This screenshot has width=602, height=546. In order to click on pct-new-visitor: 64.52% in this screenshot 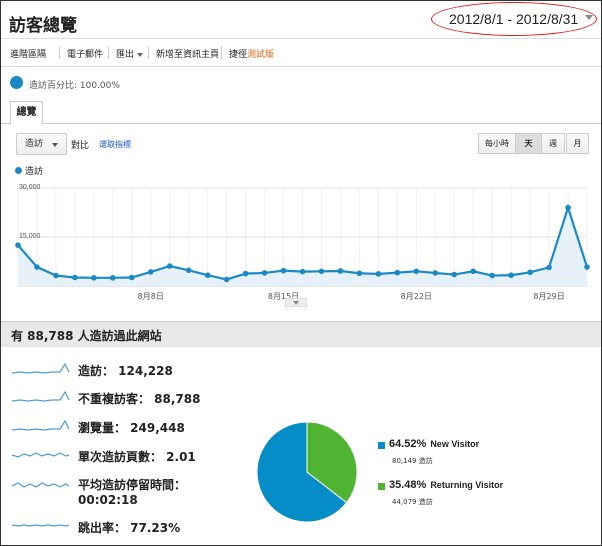, I will do `click(408, 444)`.